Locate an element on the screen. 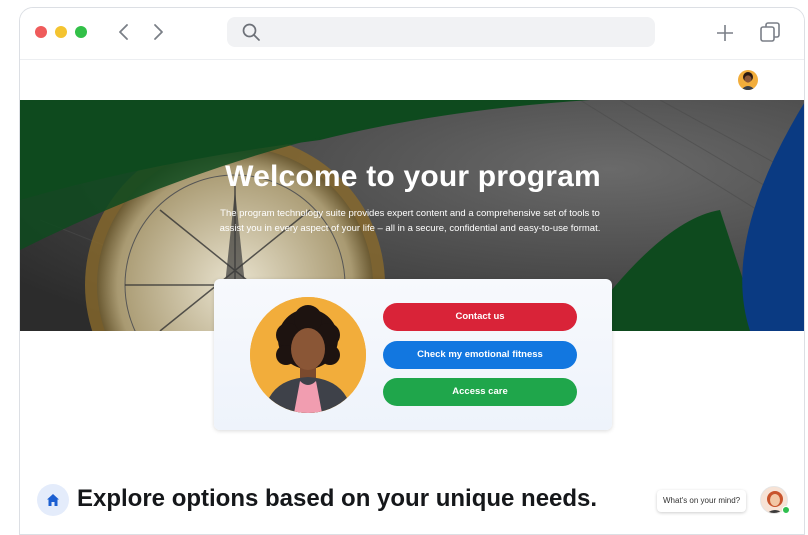 The image size is (808, 535). forward-icon is located at coordinates (158, 32).